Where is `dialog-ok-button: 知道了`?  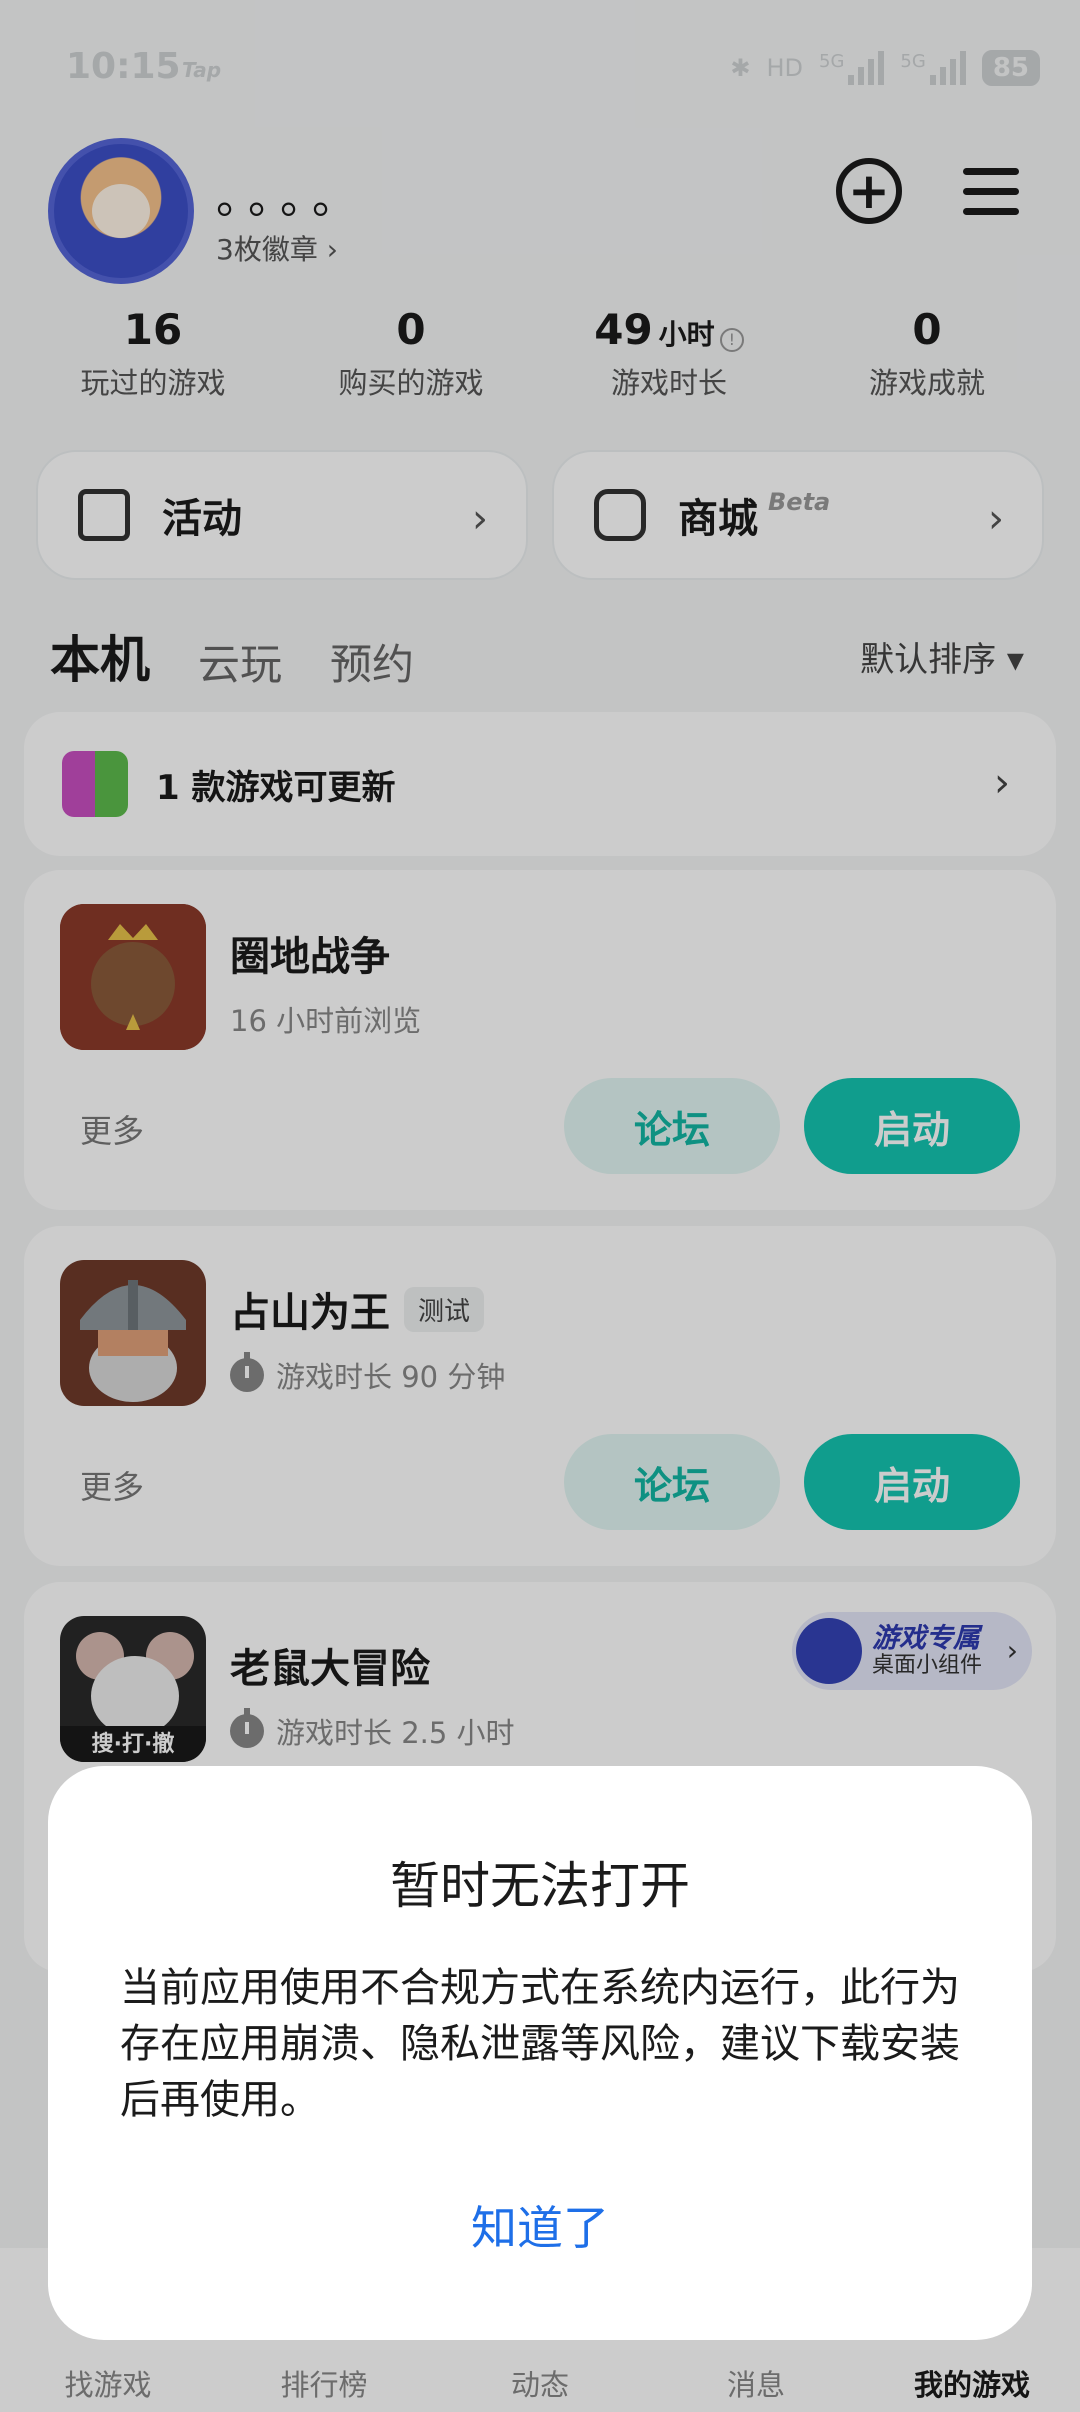
dialog-ok-button: 知道了 is located at coordinates (540, 2225).